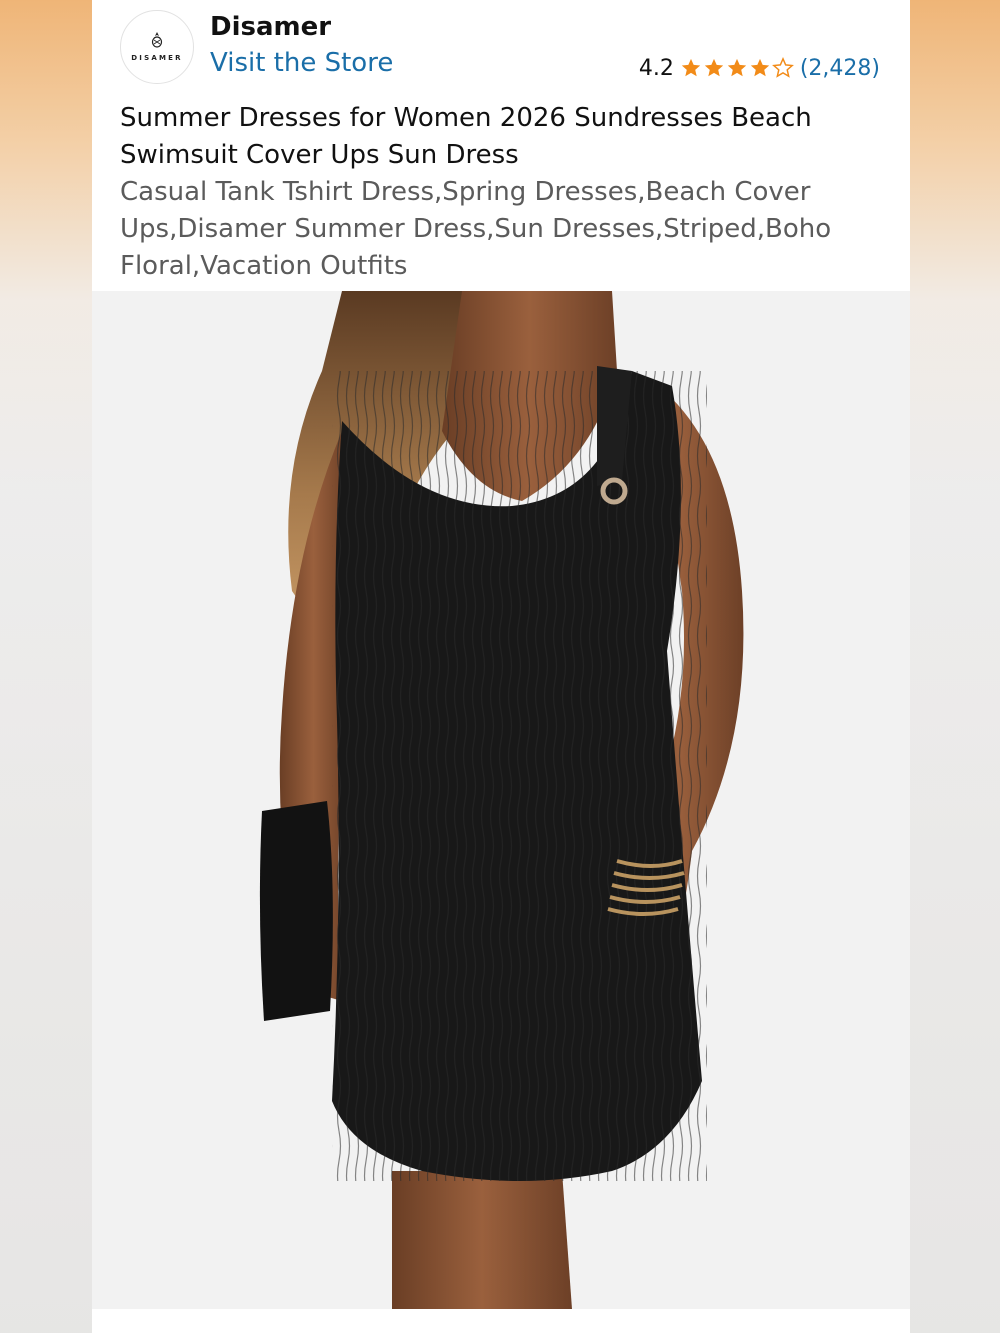  I want to click on star-empty-icon, so click(782, 67).